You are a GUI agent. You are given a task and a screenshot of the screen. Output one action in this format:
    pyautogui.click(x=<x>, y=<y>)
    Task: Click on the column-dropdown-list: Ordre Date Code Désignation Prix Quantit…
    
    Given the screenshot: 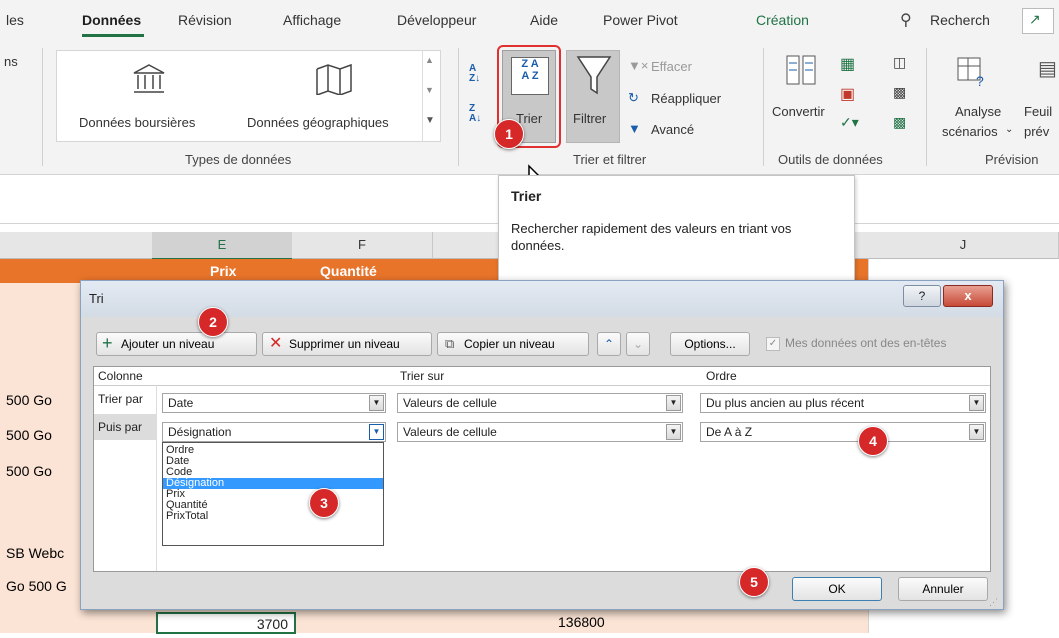 What is the action you would take?
    pyautogui.click(x=273, y=494)
    